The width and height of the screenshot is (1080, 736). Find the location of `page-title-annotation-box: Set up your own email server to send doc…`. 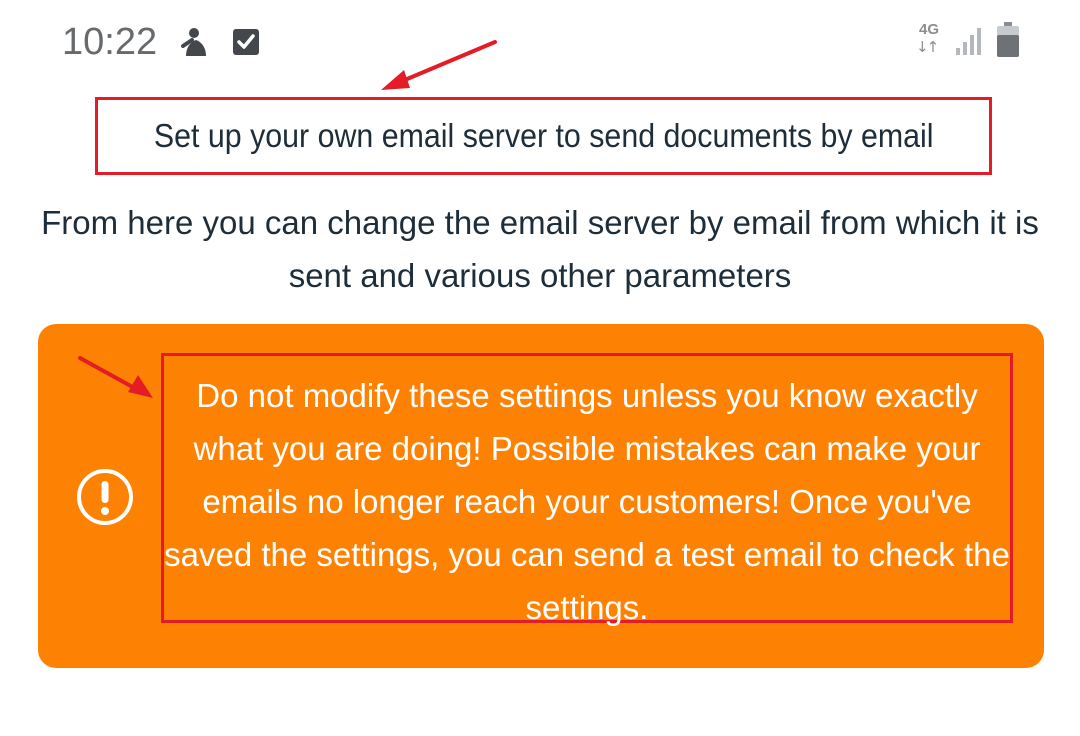

page-title-annotation-box: Set up your own email server to send doc… is located at coordinates (543, 136).